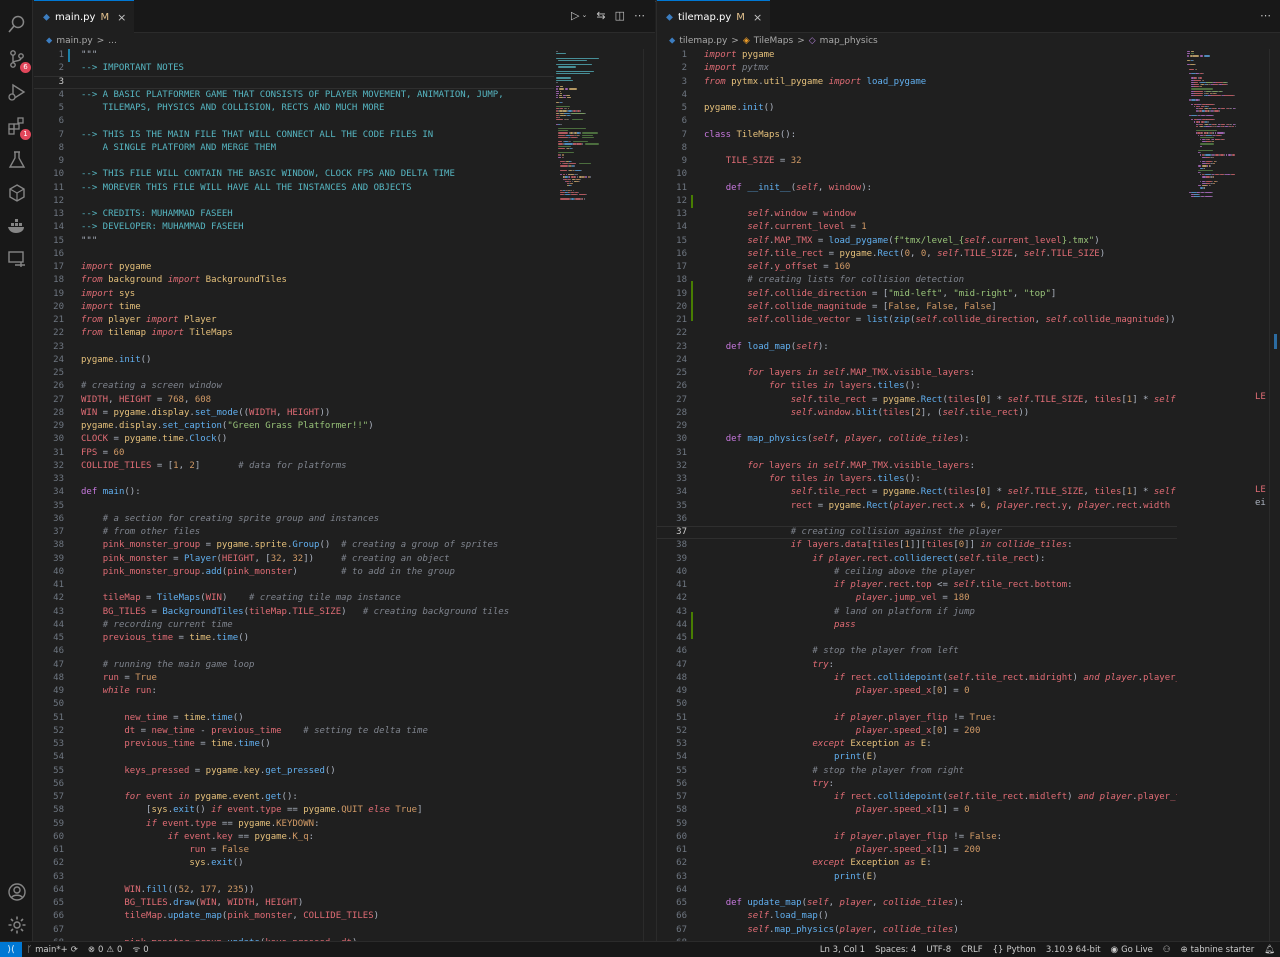  I want to click on code-line: 14 --> DEVELOPER: MUHAMMAD FASEEH, so click(294, 227).